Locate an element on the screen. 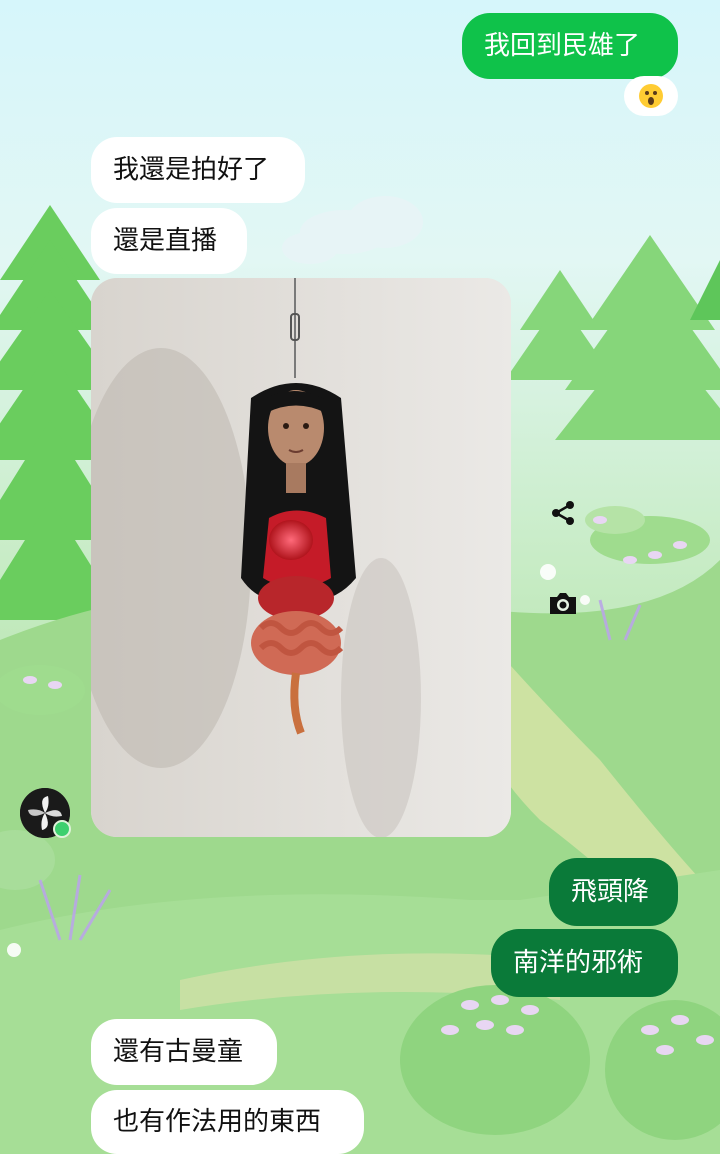 Image resolution: width=720 pixels, height=1154 pixels. share-icon is located at coordinates (563, 513).